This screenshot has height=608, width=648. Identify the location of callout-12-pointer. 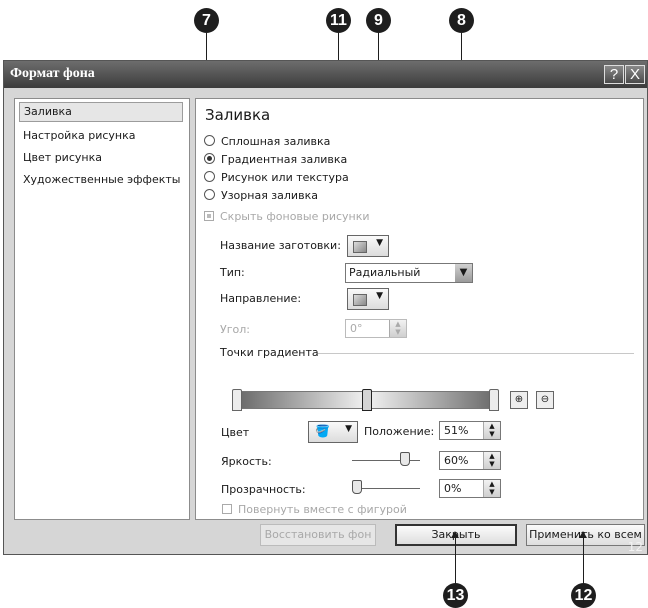
(583, 557).